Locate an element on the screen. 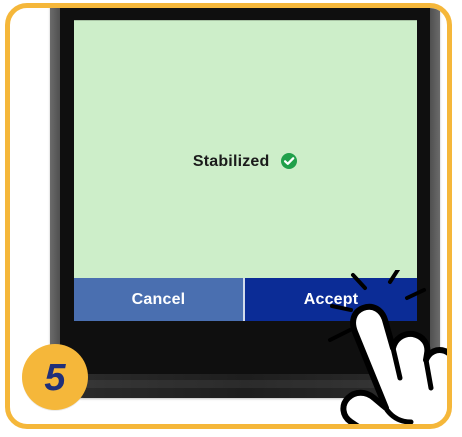 The height and width of the screenshot is (437, 462). step-number: 5 is located at coordinates (55, 377).